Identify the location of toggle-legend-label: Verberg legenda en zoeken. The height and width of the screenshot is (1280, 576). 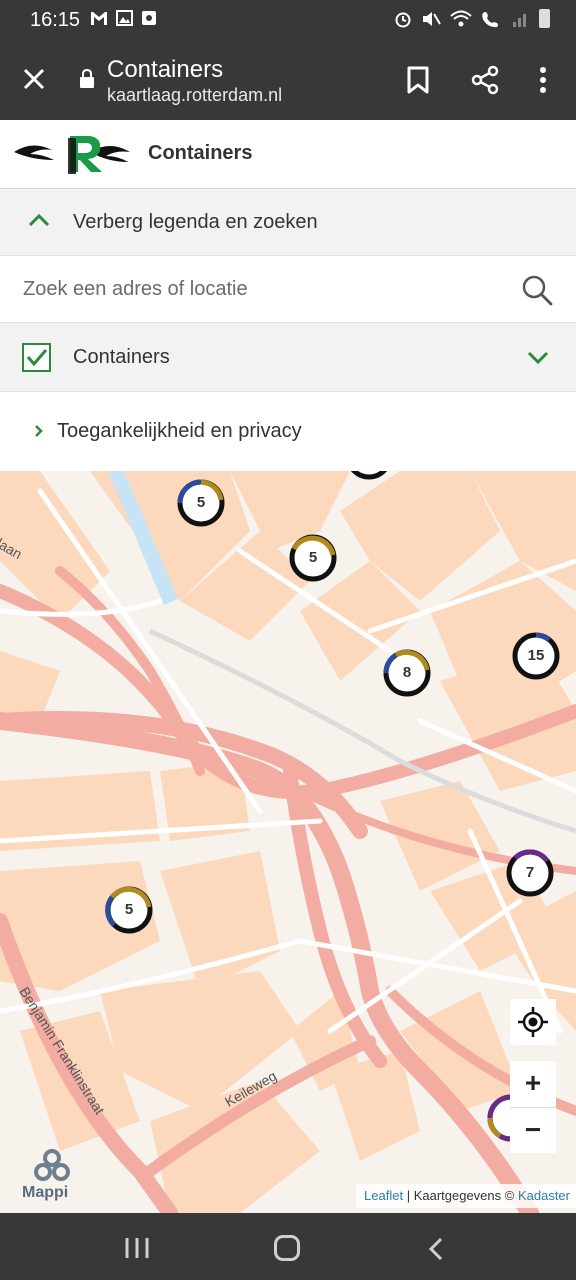
(195, 222).